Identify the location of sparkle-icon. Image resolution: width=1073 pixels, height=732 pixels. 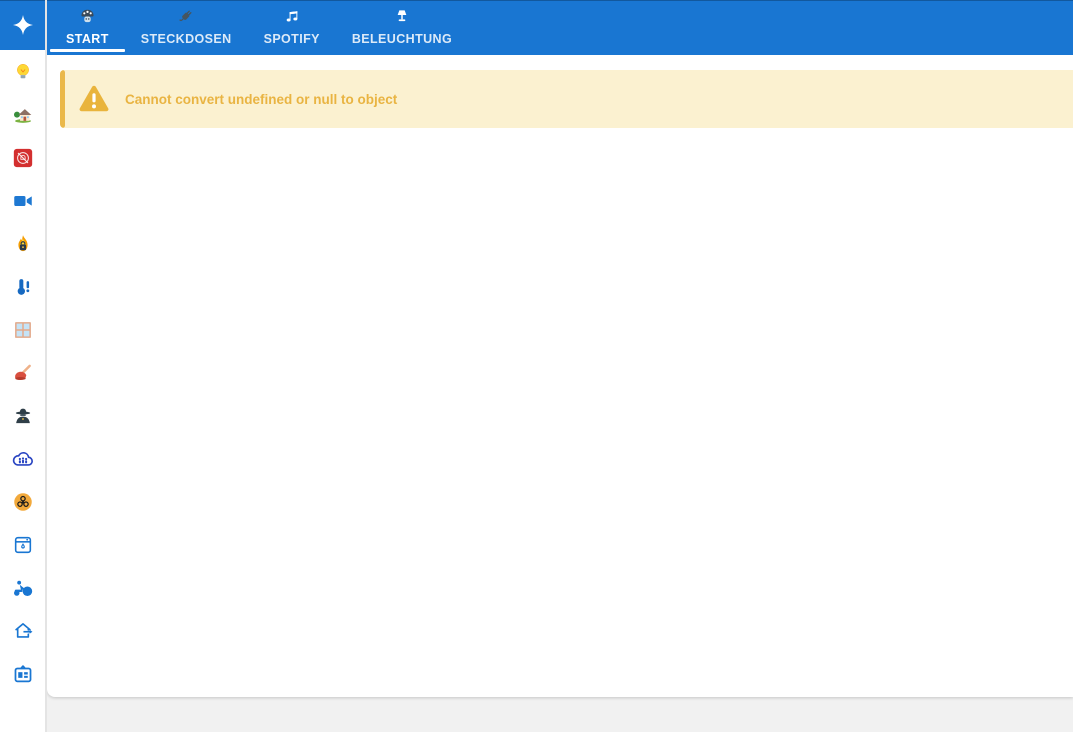
(22, 25).